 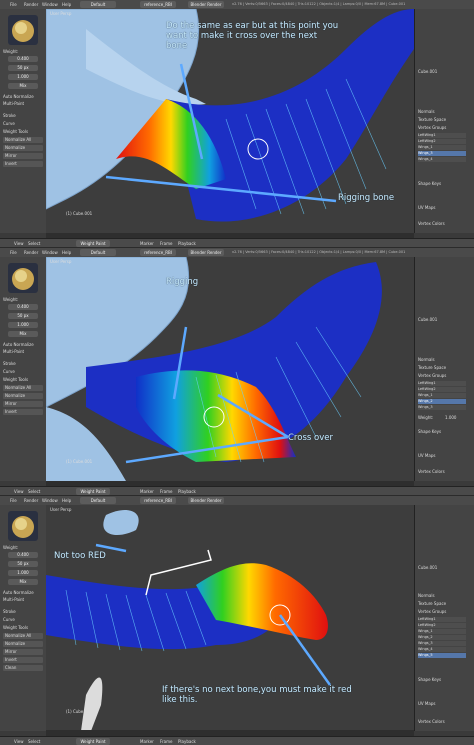 I want to click on vertex-group-item-selected: Wings_5, so click(x=442, y=655).